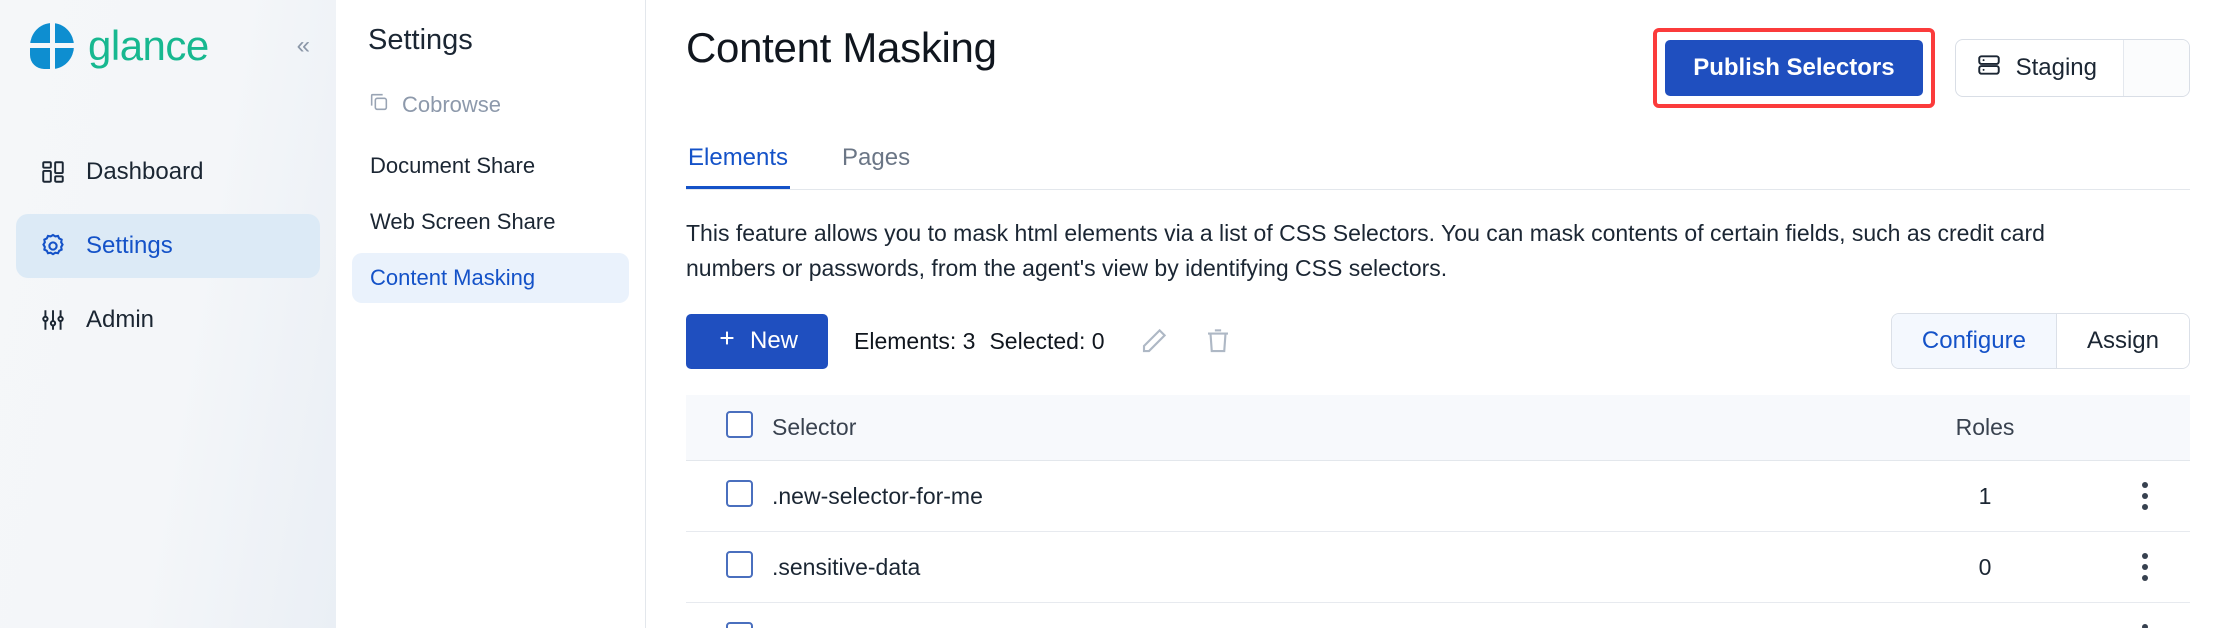 The height and width of the screenshot is (628, 2230). I want to click on column-header-actions, so click(2145, 428).